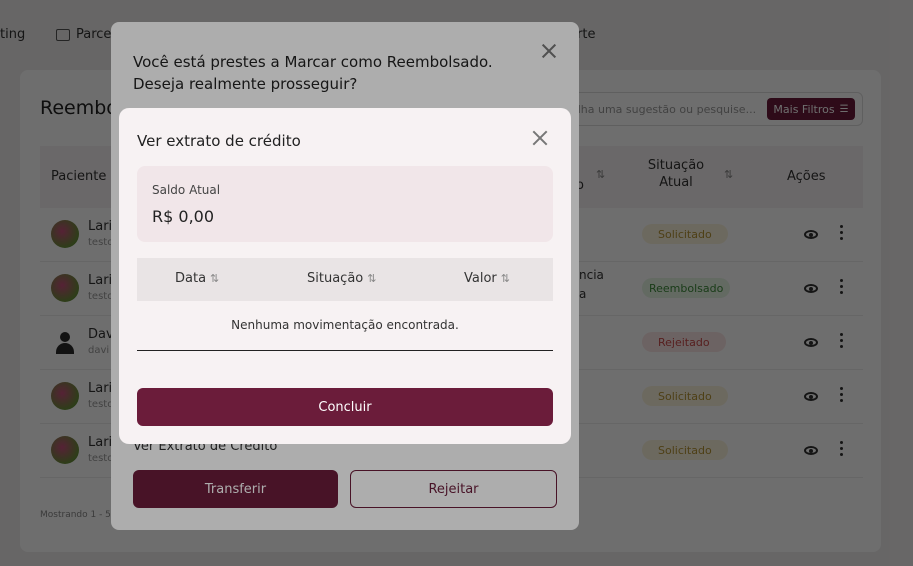 Image resolution: width=913 pixels, height=566 pixels. What do you see at coordinates (191, 278) in the screenshot?
I see `column-date-label: Data` at bounding box center [191, 278].